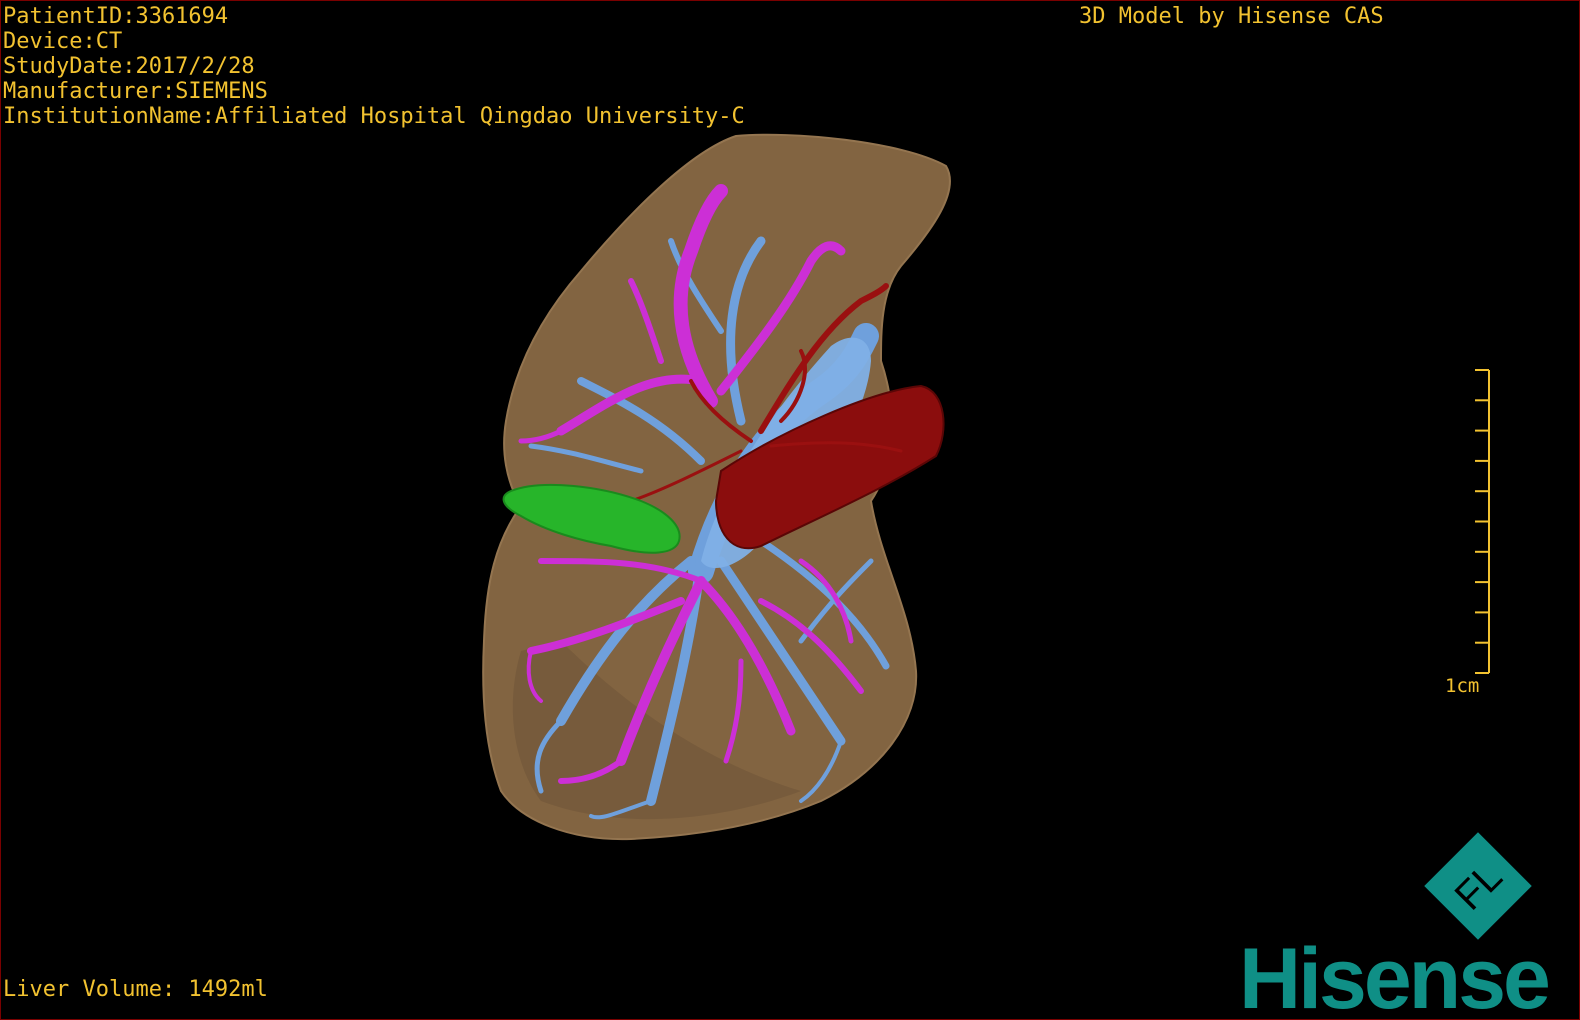 The image size is (1580, 1020). Describe the element at coordinates (135, 989) in the screenshot. I see `liver-volume: Liver Volume: 1492ml` at that location.